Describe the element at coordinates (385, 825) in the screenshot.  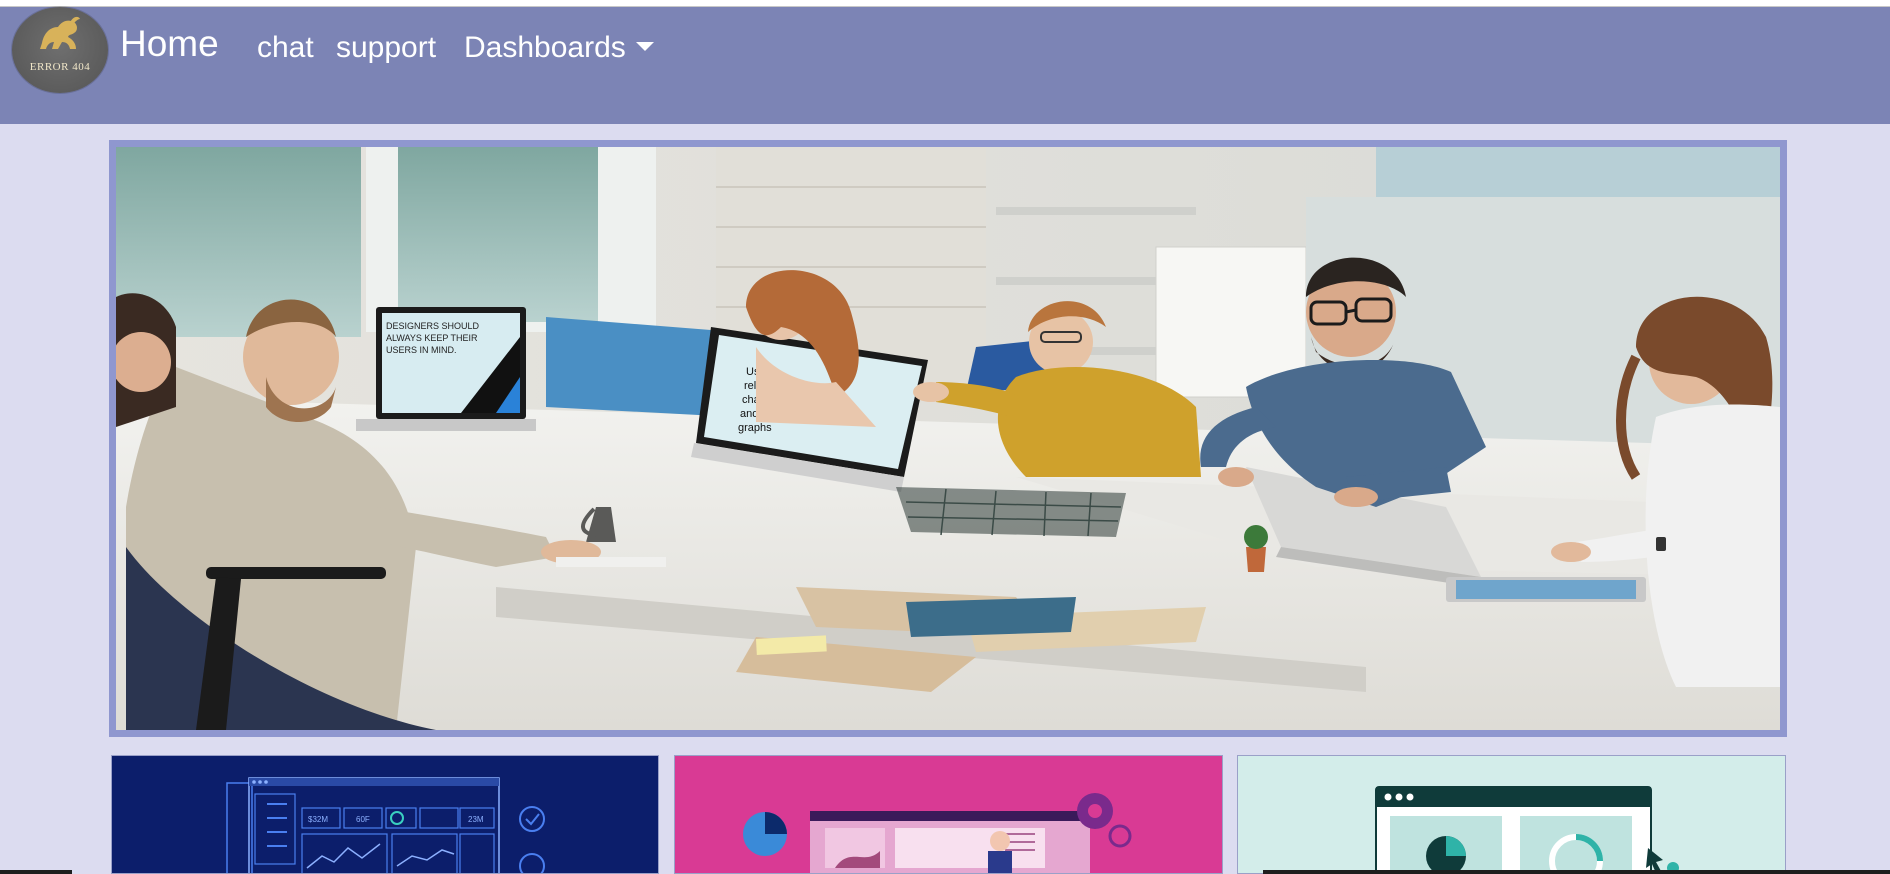
I see `analytics-dashboard-illustration: $32M 60F 23M` at that location.